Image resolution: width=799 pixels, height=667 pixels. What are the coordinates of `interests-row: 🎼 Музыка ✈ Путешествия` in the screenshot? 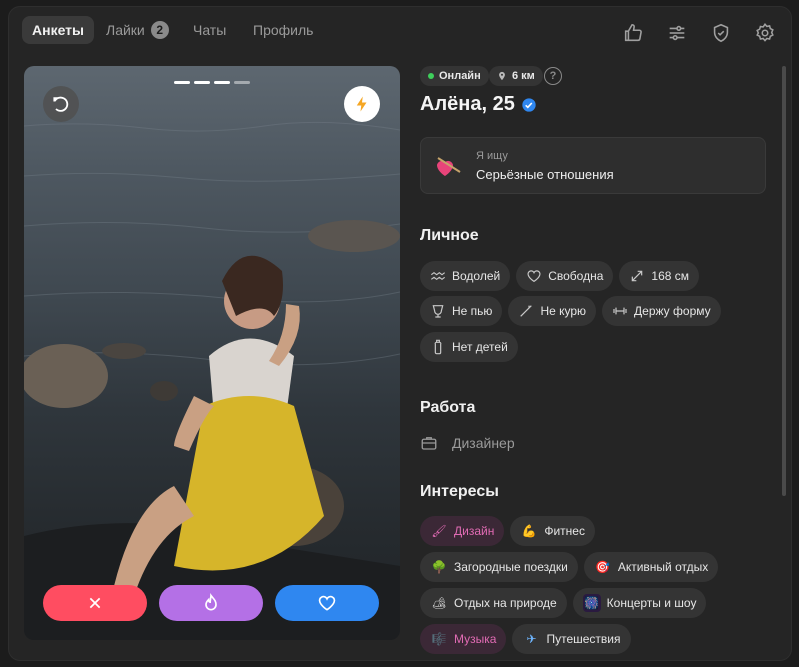 It's located at (525, 639).